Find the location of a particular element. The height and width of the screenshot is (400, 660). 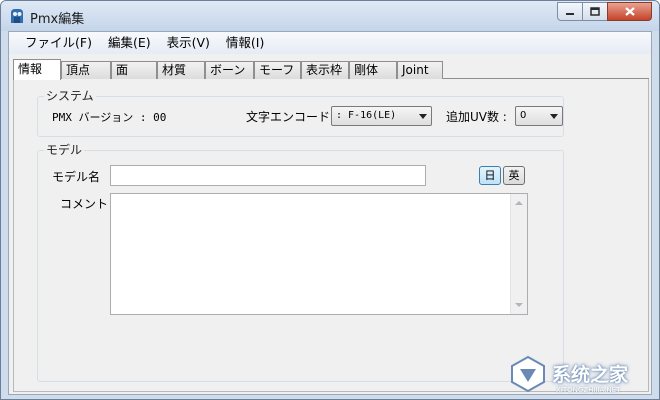

window-title: Pmx編集 is located at coordinates (57, 19).